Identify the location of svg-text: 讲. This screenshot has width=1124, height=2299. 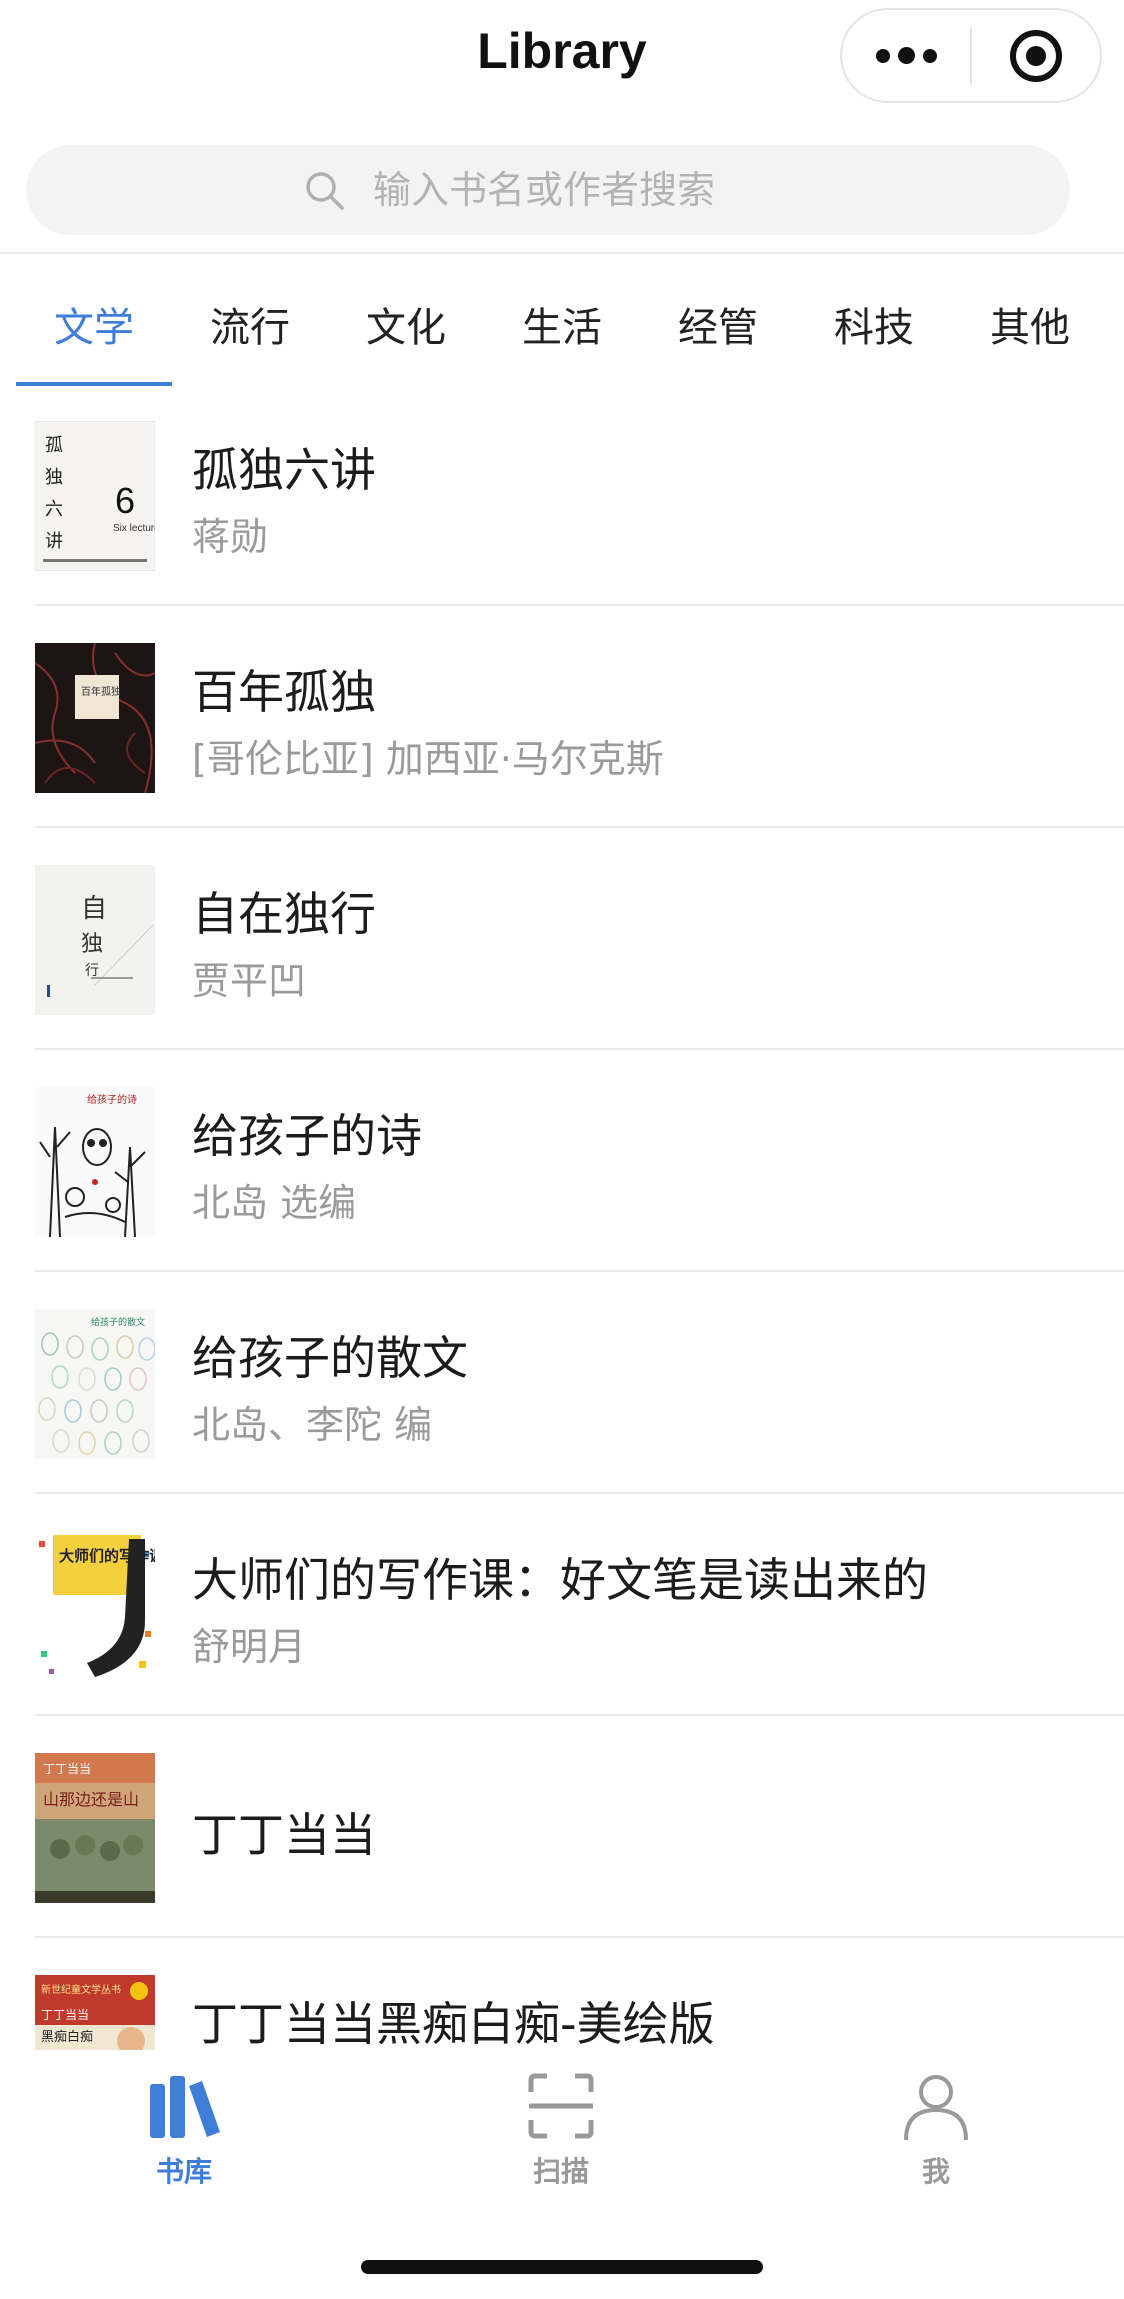
(54, 541).